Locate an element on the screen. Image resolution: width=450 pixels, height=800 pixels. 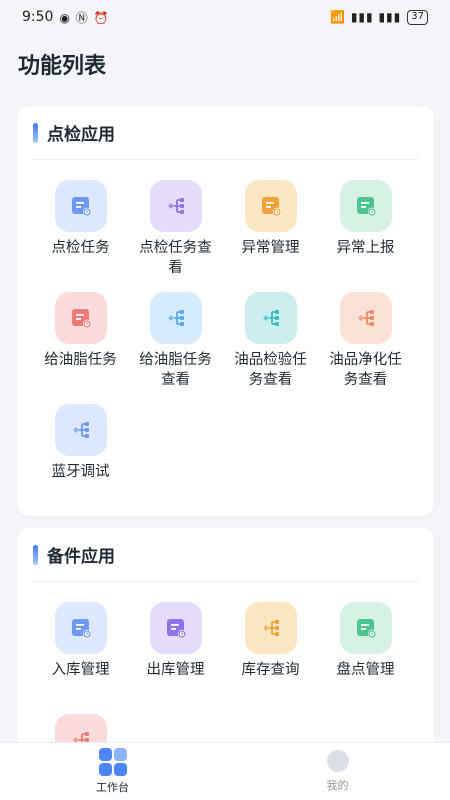
app-item: 点检任务查看 is located at coordinates (175, 229).